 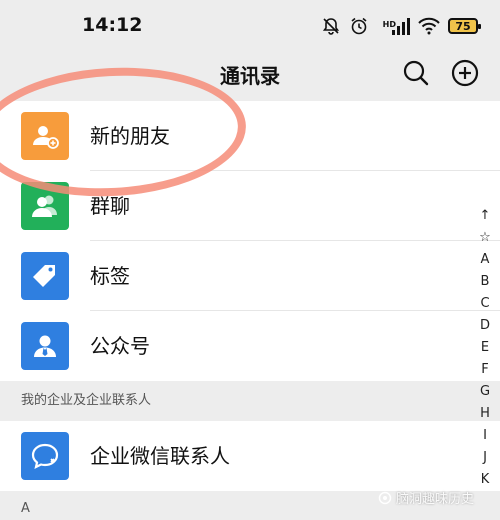 I want to click on battery-level: 75, so click(x=463, y=26).